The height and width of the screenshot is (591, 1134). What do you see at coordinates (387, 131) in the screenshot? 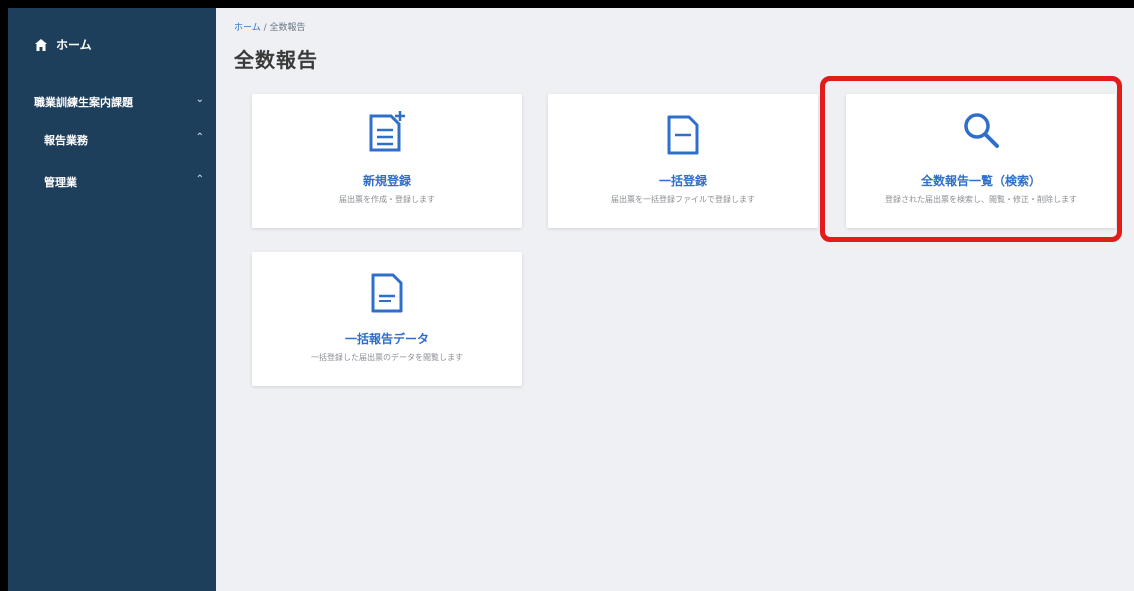
I see `new-document-icon` at bounding box center [387, 131].